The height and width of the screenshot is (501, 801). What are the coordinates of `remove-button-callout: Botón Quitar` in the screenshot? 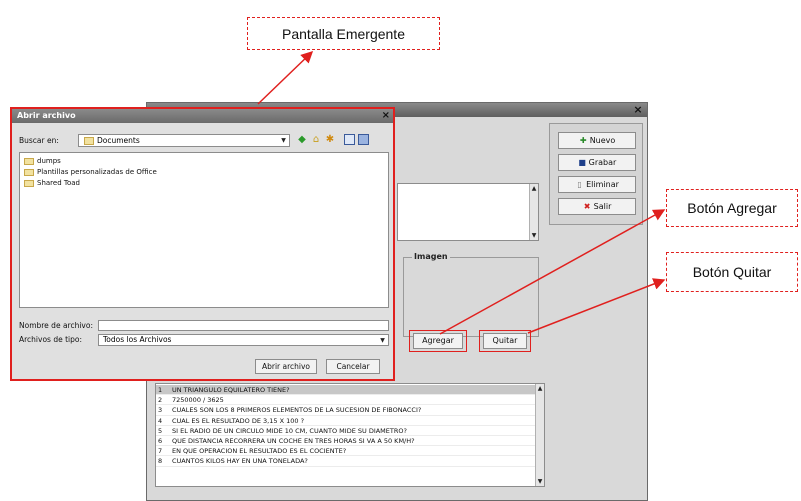 It's located at (732, 272).